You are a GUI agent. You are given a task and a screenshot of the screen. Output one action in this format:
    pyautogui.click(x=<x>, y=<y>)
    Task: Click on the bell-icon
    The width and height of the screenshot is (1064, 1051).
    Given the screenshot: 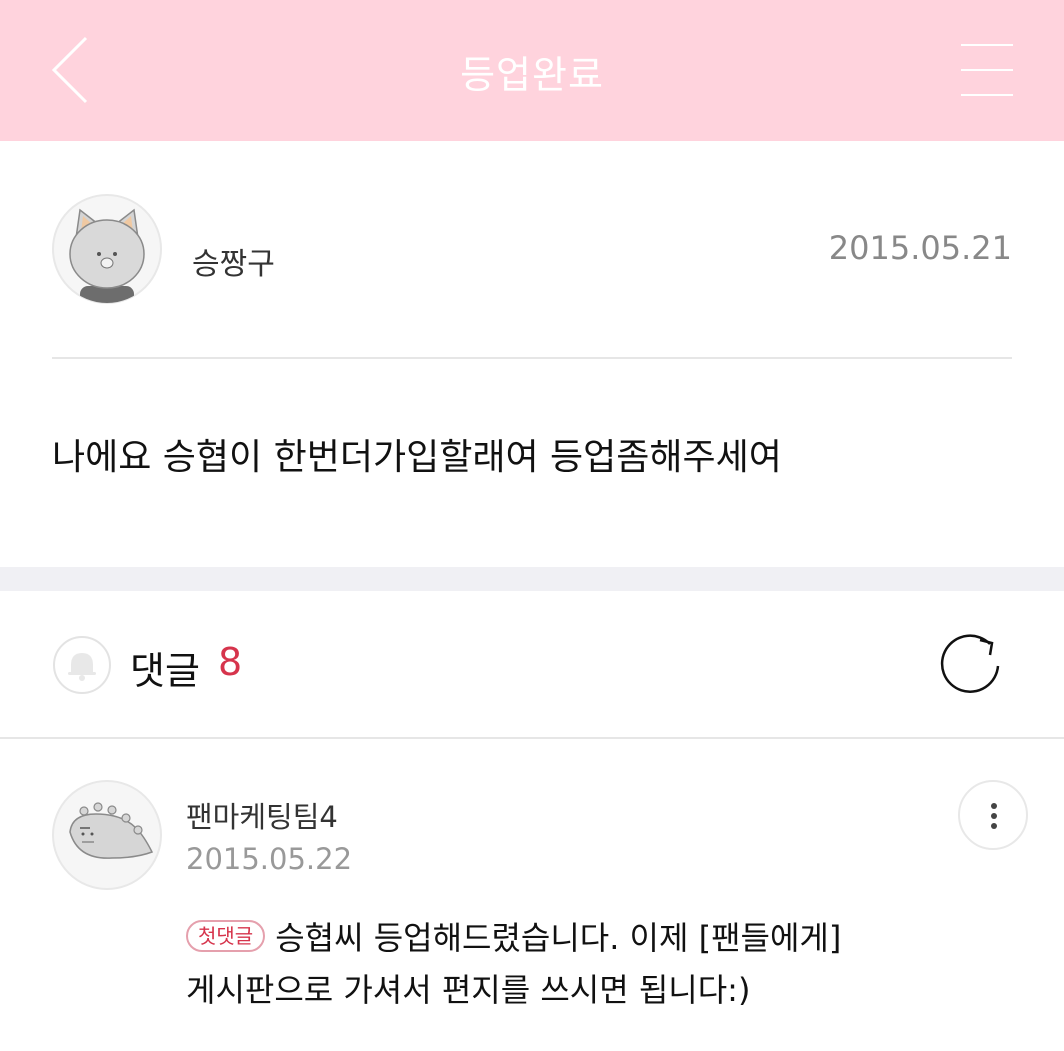 What is the action you would take?
    pyautogui.click(x=82, y=665)
    